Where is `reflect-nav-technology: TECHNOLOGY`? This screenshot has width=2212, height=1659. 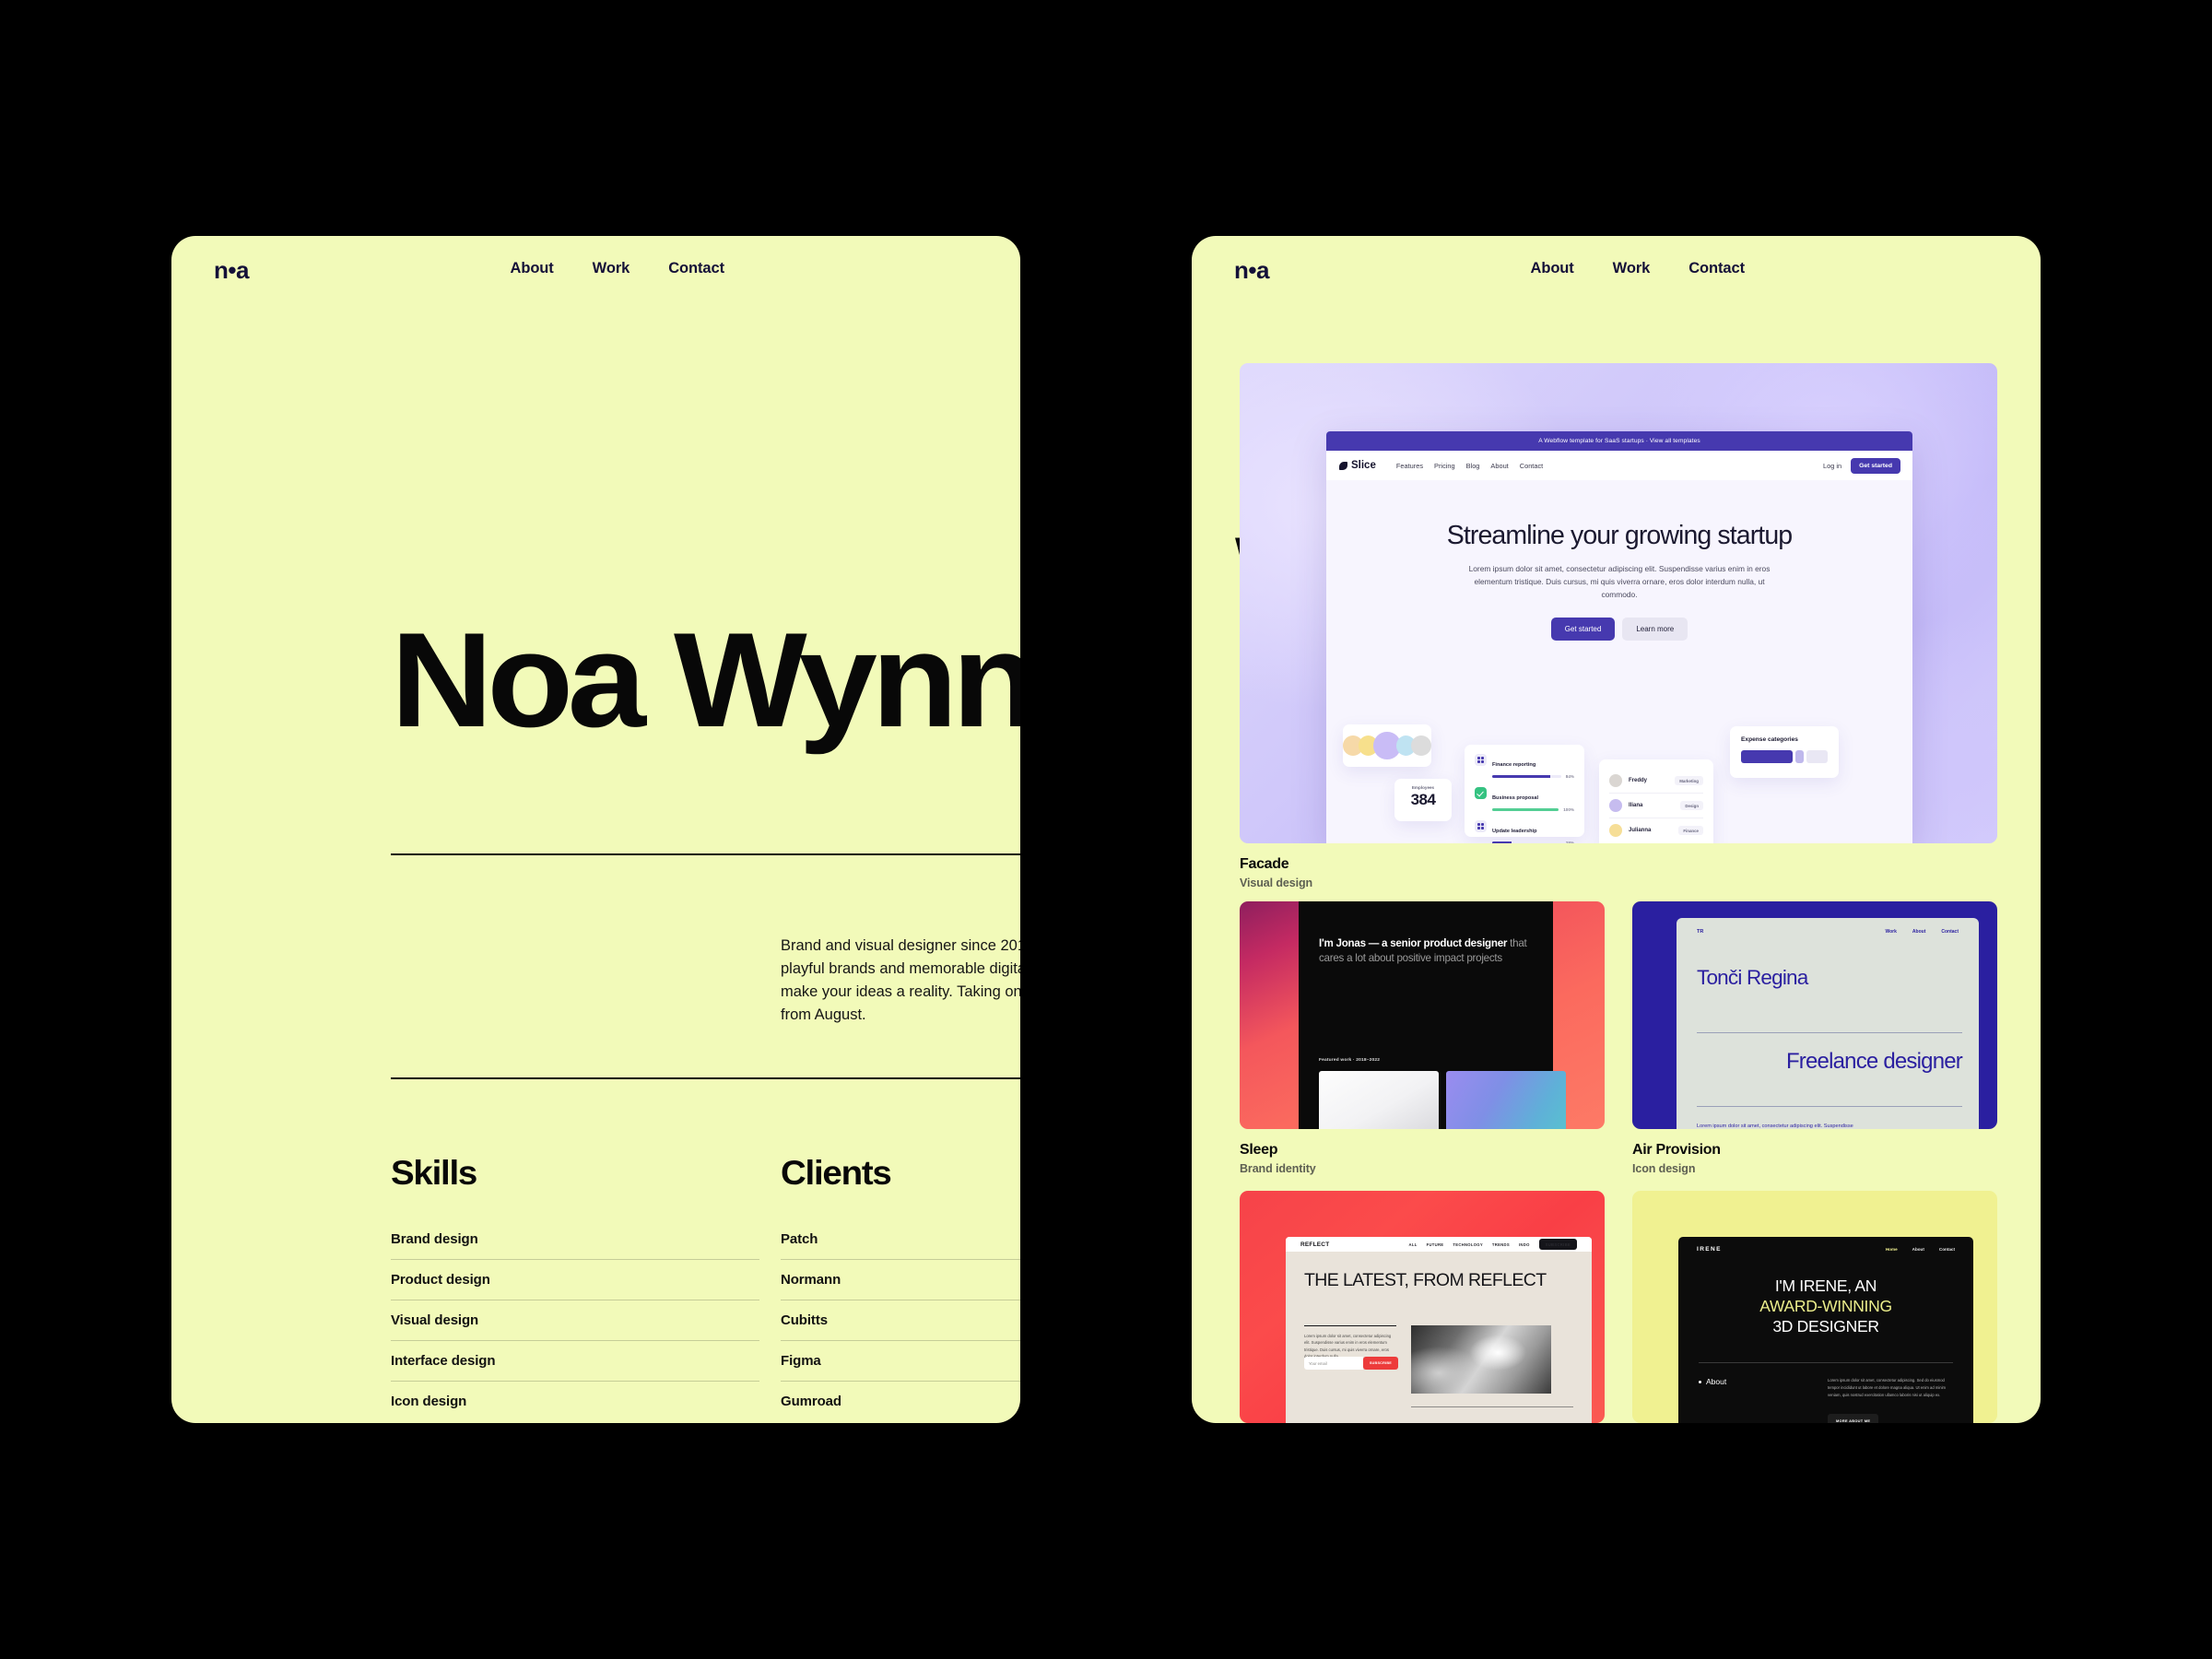 reflect-nav-technology: TECHNOLOGY is located at coordinates (1468, 1244).